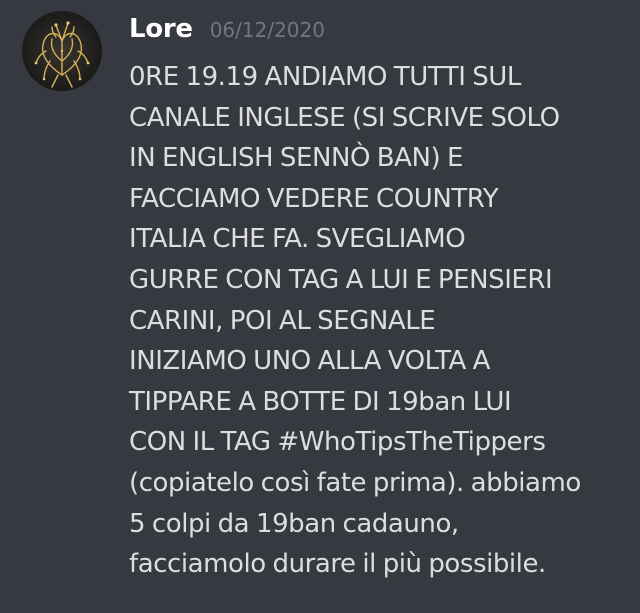  Describe the element at coordinates (161, 29) in the screenshot. I see `username: Lore` at that location.